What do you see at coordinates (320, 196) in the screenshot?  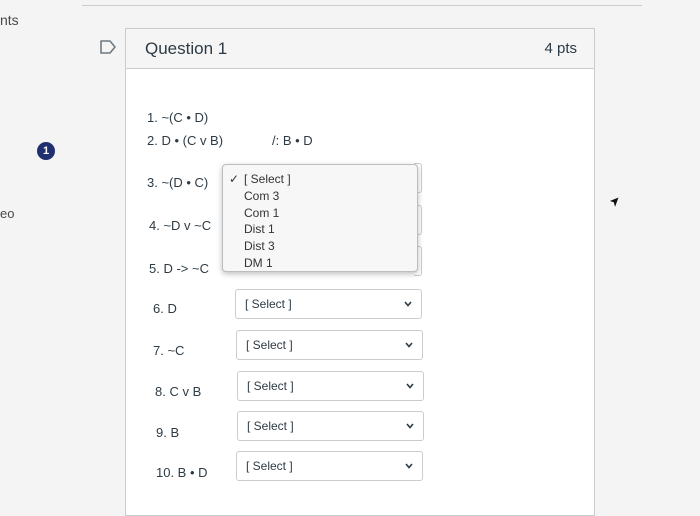 I see `dropdown-option-com-3: Com 3` at bounding box center [320, 196].